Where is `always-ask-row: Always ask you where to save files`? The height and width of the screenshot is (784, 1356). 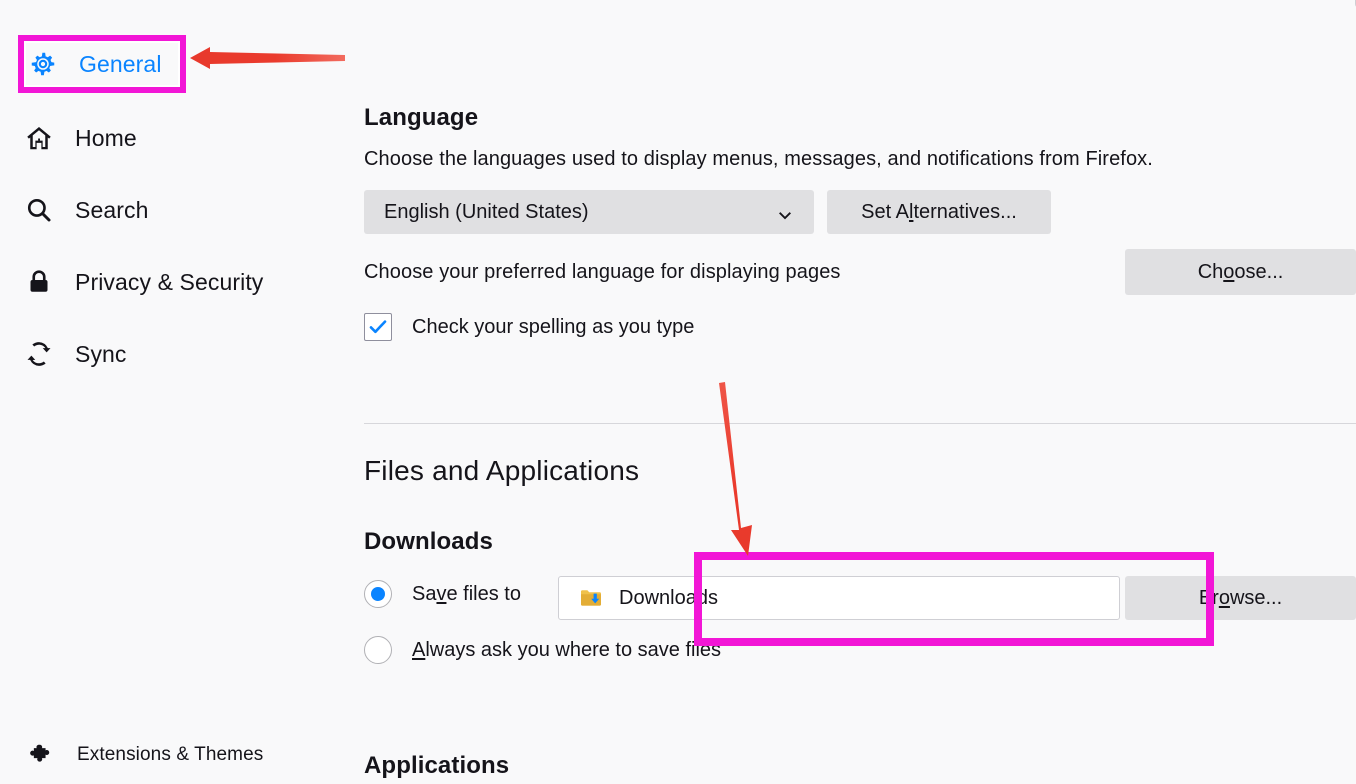
always-ask-row: Always ask you where to save files is located at coordinates (542, 650).